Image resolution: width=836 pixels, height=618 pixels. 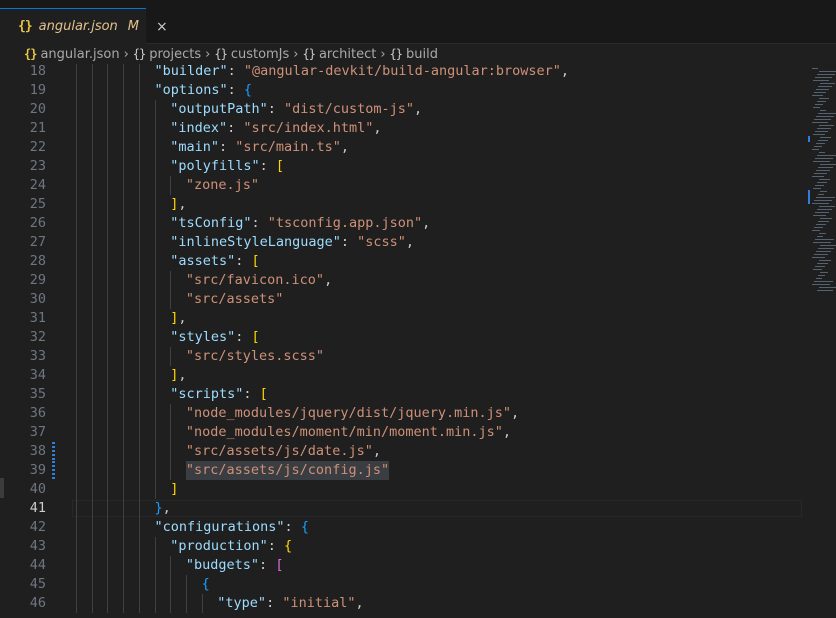 I want to click on code-line: 46 "type": "initial",, so click(x=418, y=603).